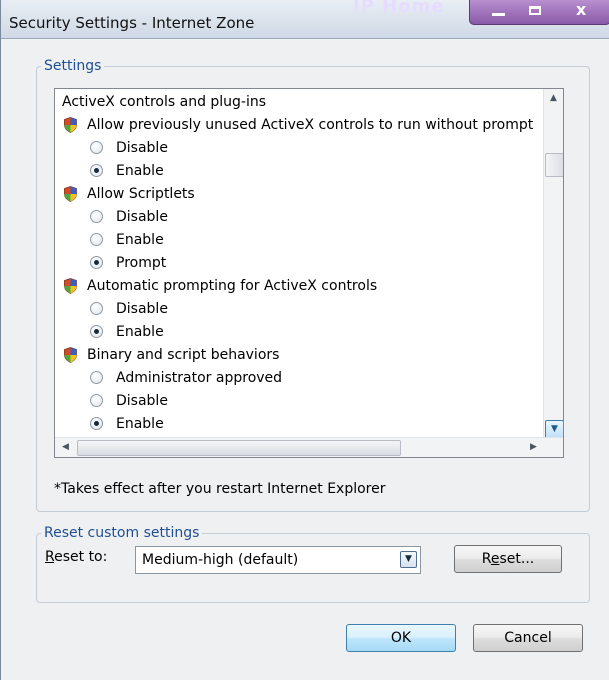  Describe the element at coordinates (50, 557) in the screenshot. I see `reset-label-mnemonic: R` at that location.